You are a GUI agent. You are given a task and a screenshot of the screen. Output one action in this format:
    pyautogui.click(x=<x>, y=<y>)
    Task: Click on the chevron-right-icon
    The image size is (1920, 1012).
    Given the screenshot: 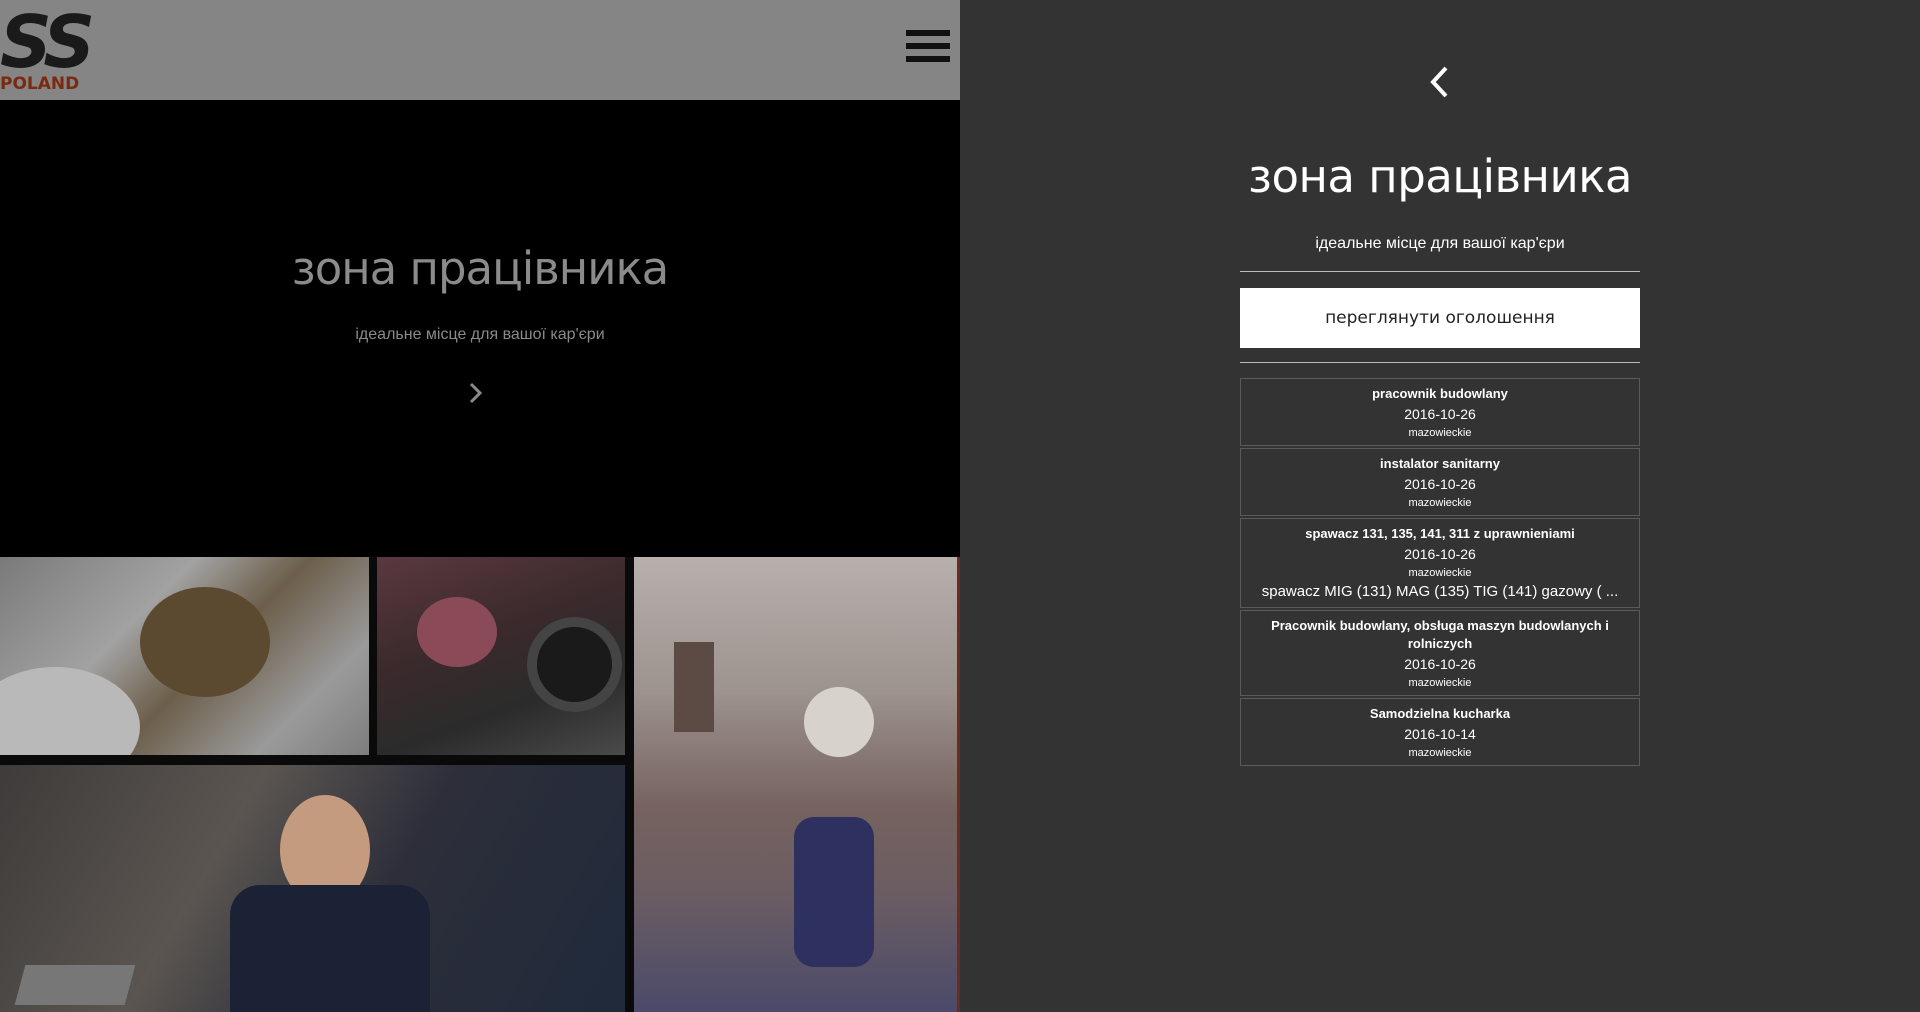 What is the action you would take?
    pyautogui.click(x=476, y=393)
    